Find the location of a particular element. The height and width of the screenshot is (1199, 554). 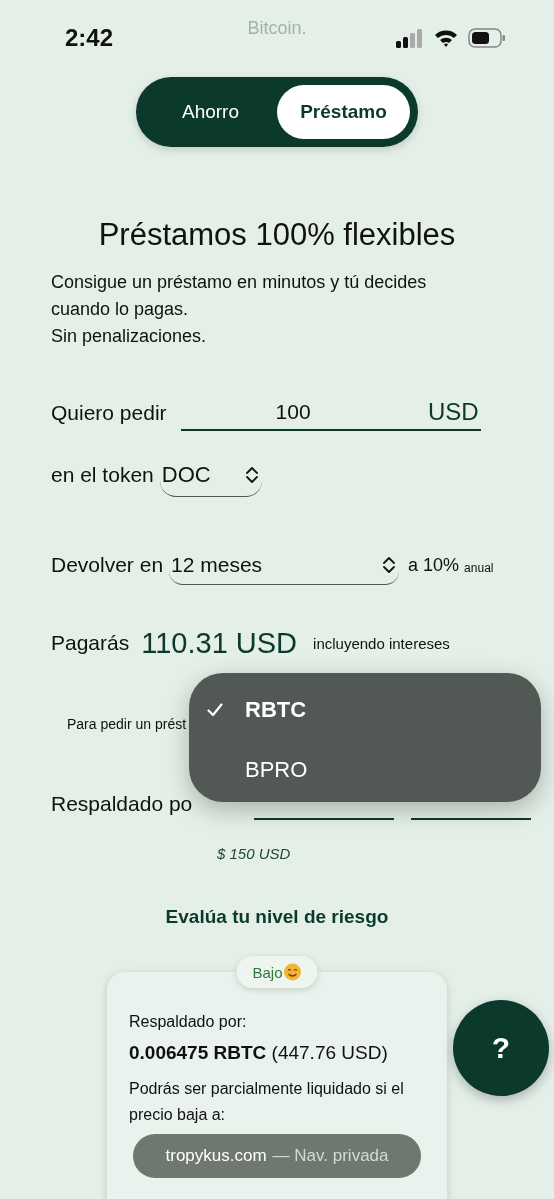

battery-icon is located at coordinates (487, 38).